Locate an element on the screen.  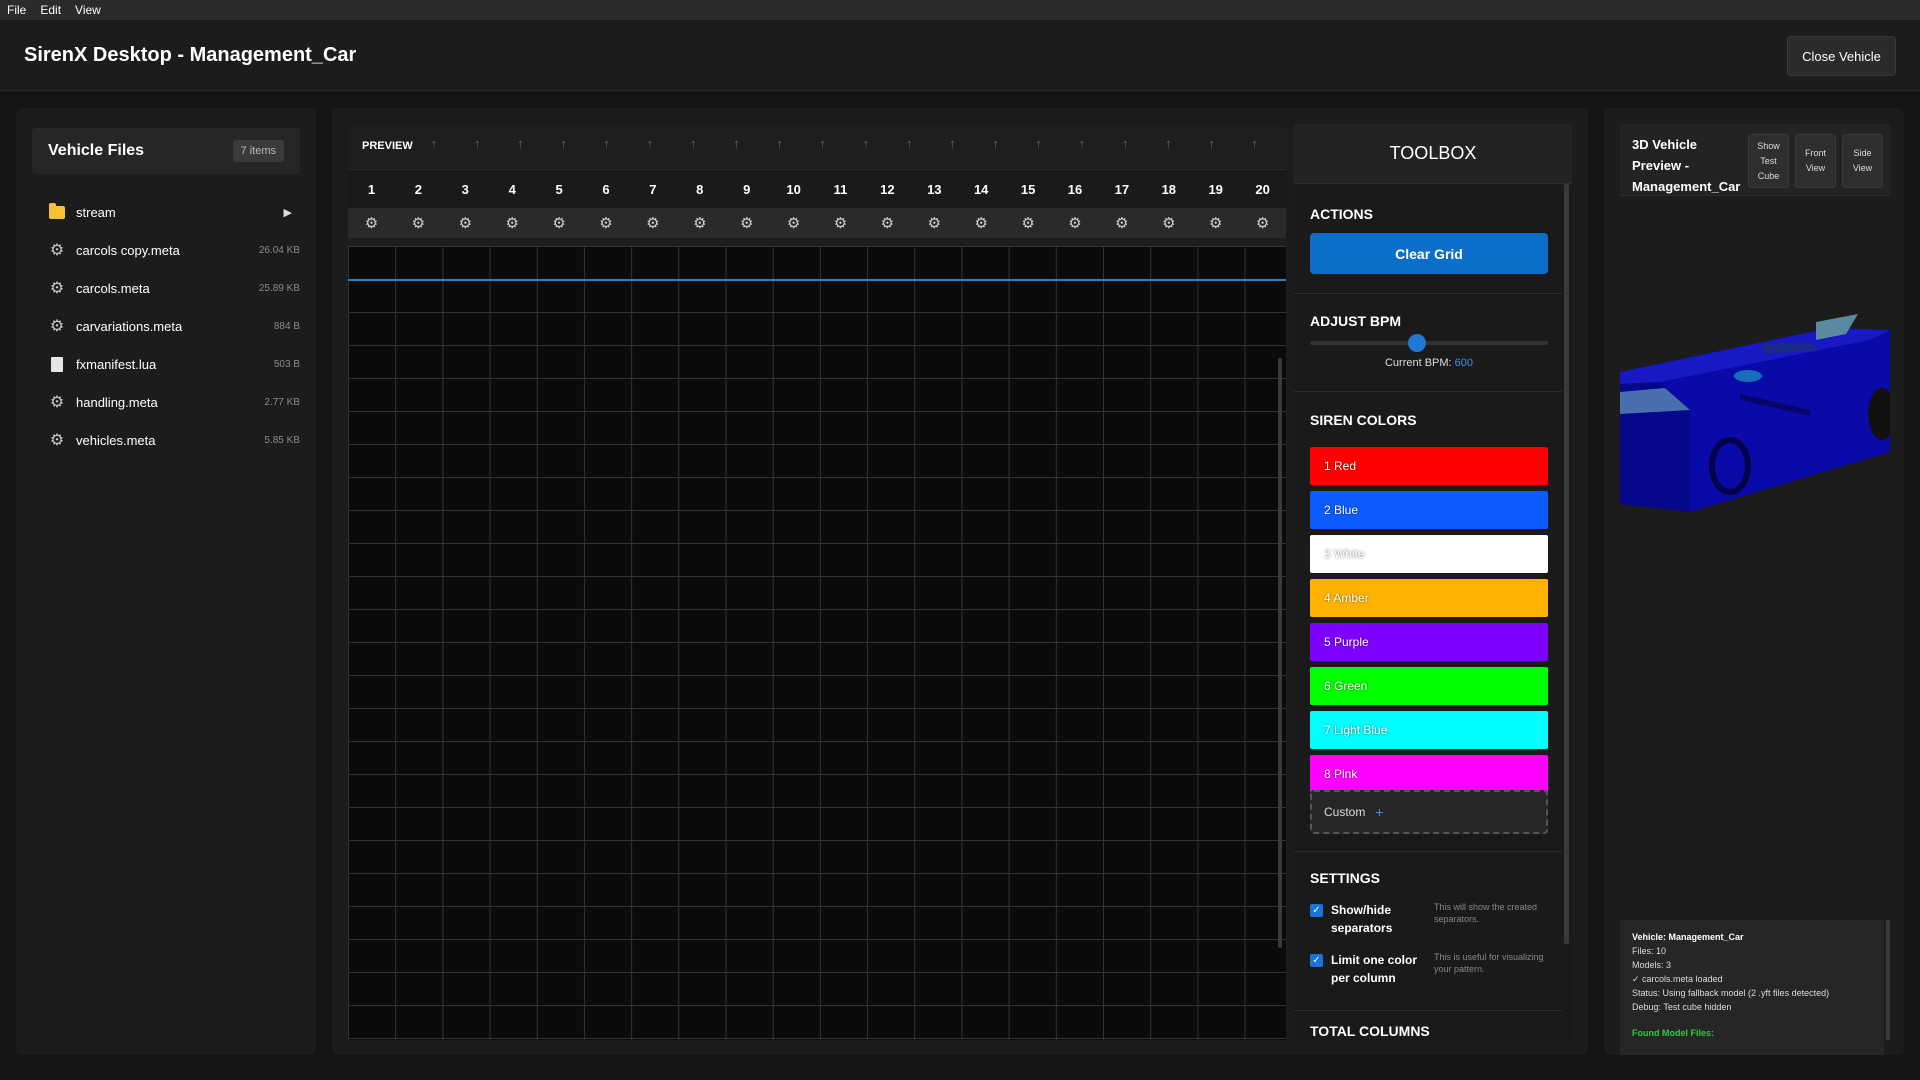
section-divider is located at coordinates (1428, 391).